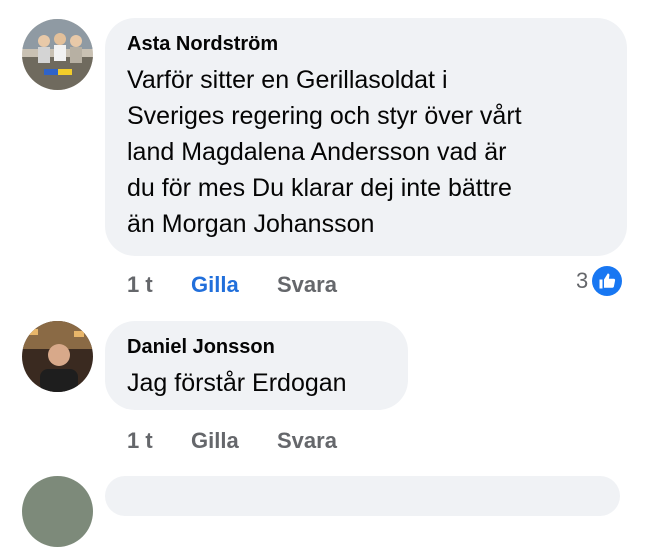  Describe the element at coordinates (287, 80) in the screenshot. I see `comment-text-line: Varför sitter en Gerillasoldat i` at that location.